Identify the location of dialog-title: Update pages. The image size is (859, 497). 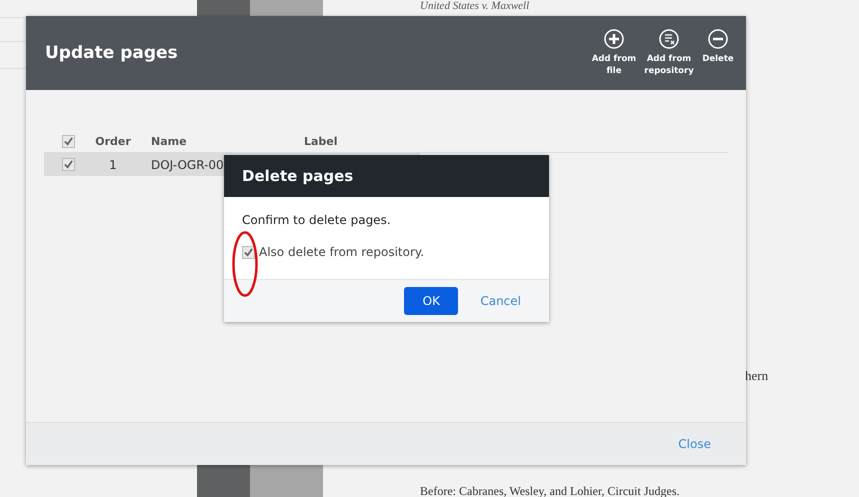
(111, 53).